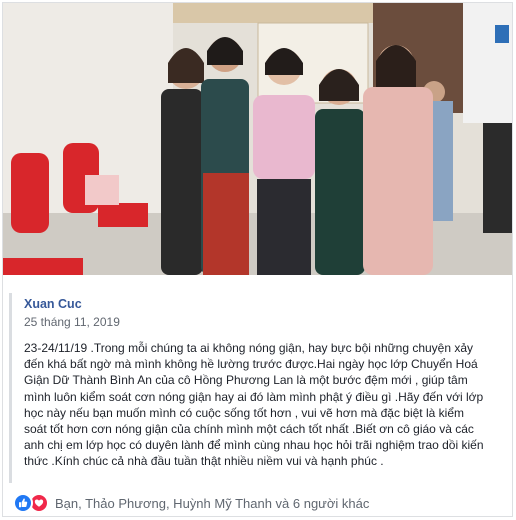  What do you see at coordinates (265, 322) in the screenshot?
I see `post-date: 25 tháng 11, 2019` at bounding box center [265, 322].